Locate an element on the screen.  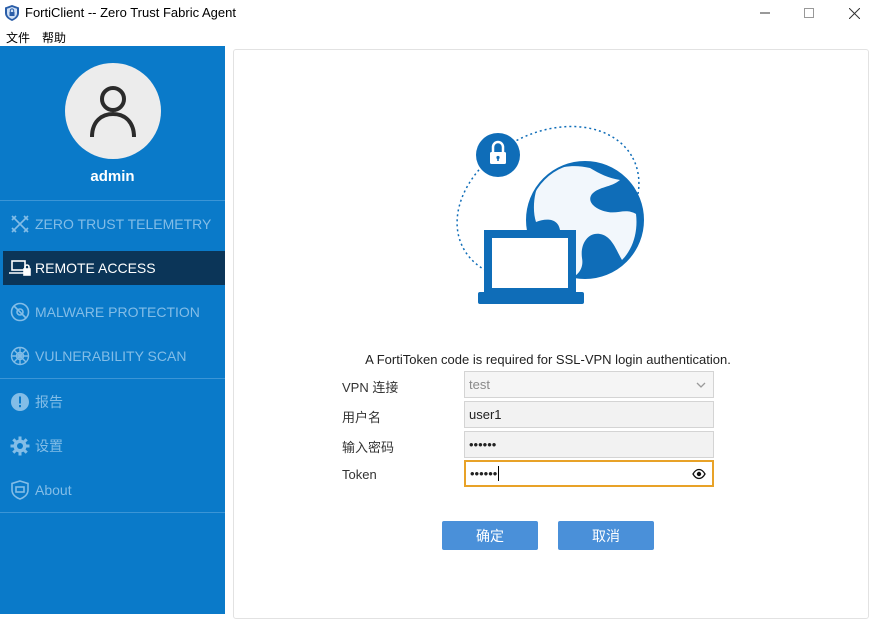
ok-button: 确定 is located at coordinates (490, 535).